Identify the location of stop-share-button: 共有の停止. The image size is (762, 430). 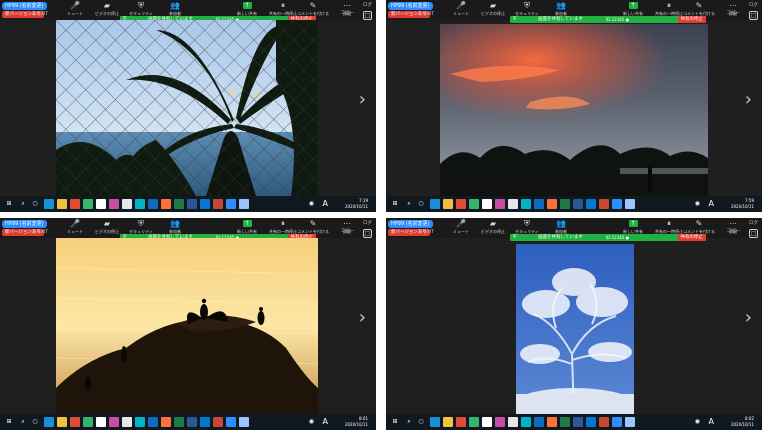
(691, 237).